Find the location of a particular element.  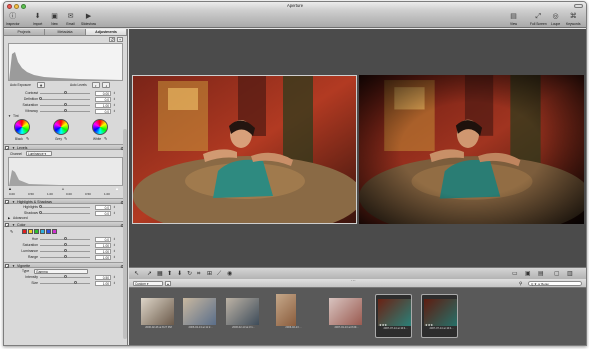

viewer-mode-icon: ▣ is located at coordinates (528, 274).